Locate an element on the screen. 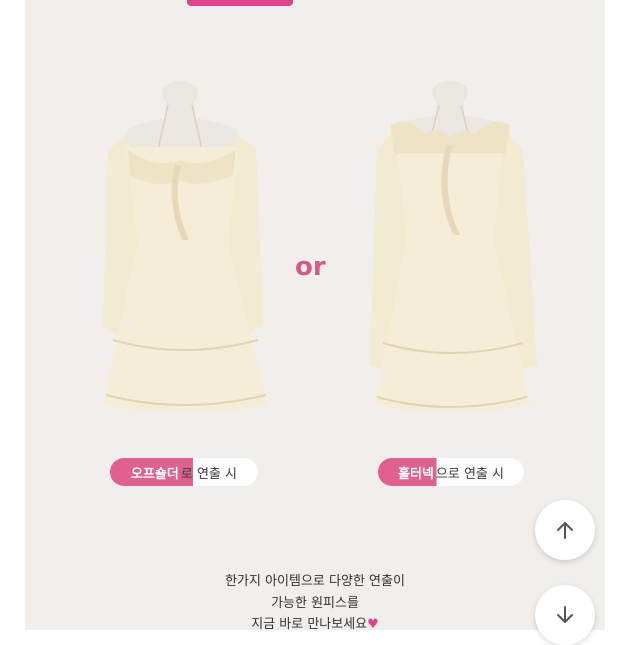  off-shoulder-rest: 로 연출 시 is located at coordinates (208, 474).